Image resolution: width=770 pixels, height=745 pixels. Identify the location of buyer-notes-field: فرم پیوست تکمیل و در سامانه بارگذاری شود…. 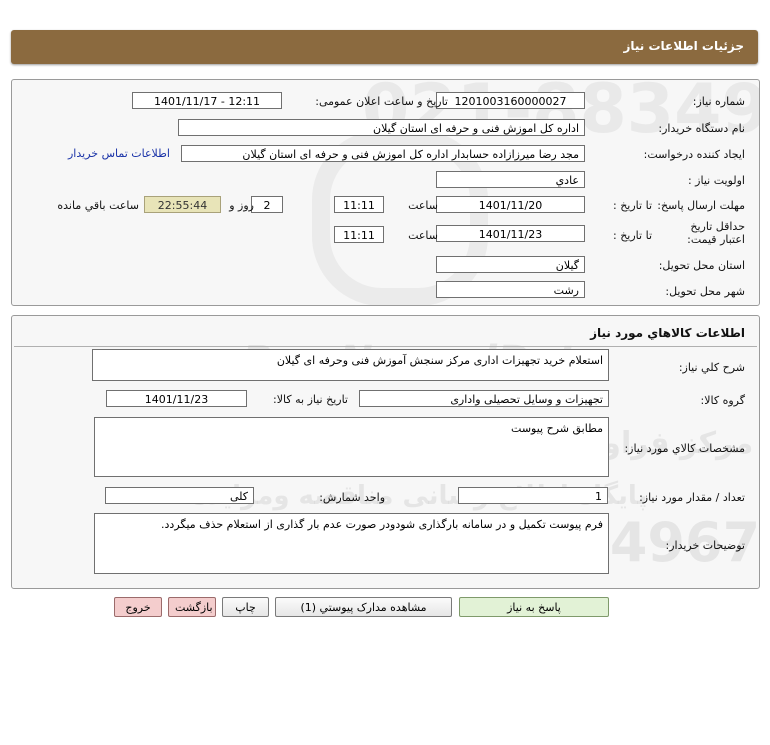
(351, 543).